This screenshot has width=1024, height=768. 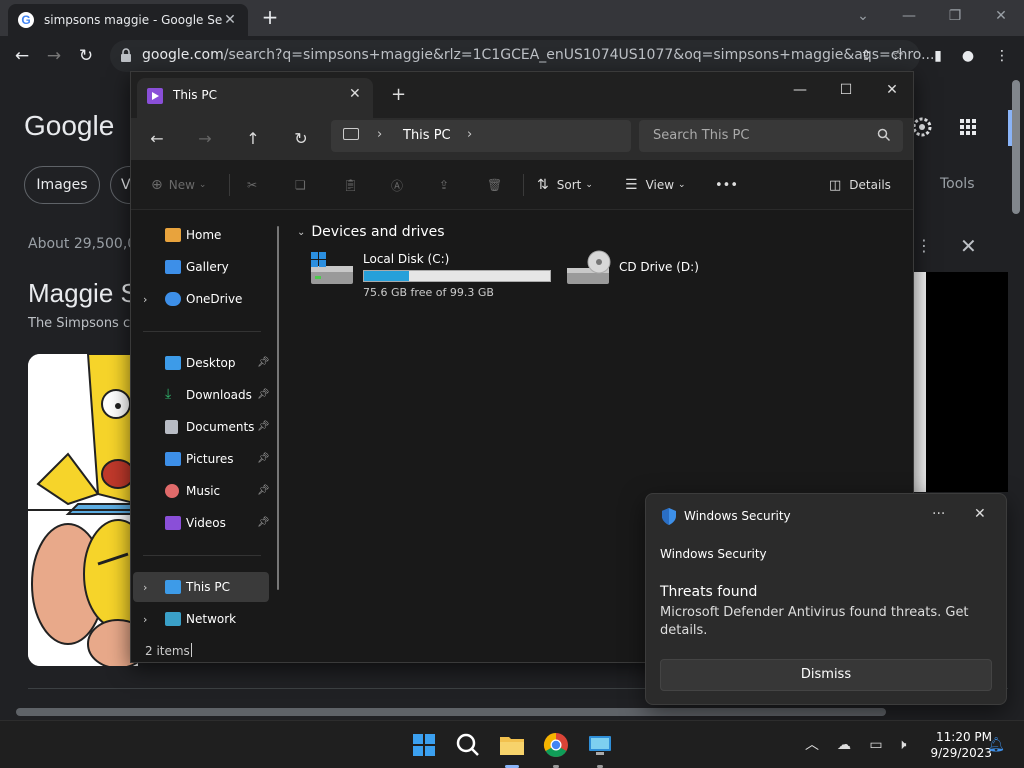 I want to click on side-panel-icon: ▮, so click(x=938, y=56).